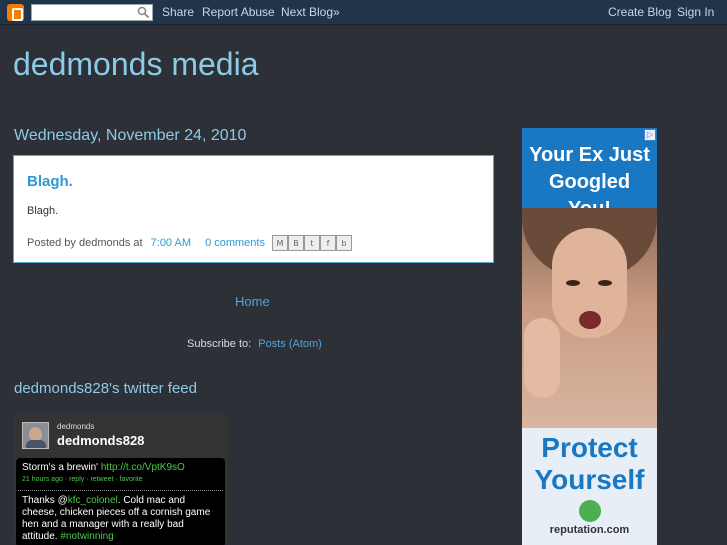  What do you see at coordinates (50, 181) in the screenshot?
I see `post-title: Blagh.` at bounding box center [50, 181].